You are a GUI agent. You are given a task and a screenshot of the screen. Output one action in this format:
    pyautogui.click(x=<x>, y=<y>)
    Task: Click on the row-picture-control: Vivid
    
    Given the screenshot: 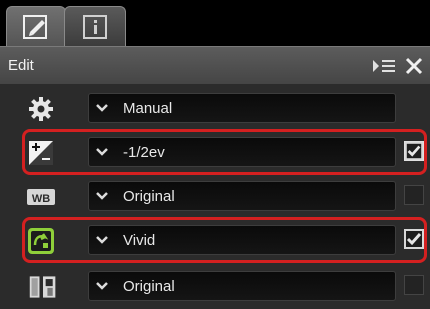 What is the action you would take?
    pyautogui.click(x=215, y=240)
    